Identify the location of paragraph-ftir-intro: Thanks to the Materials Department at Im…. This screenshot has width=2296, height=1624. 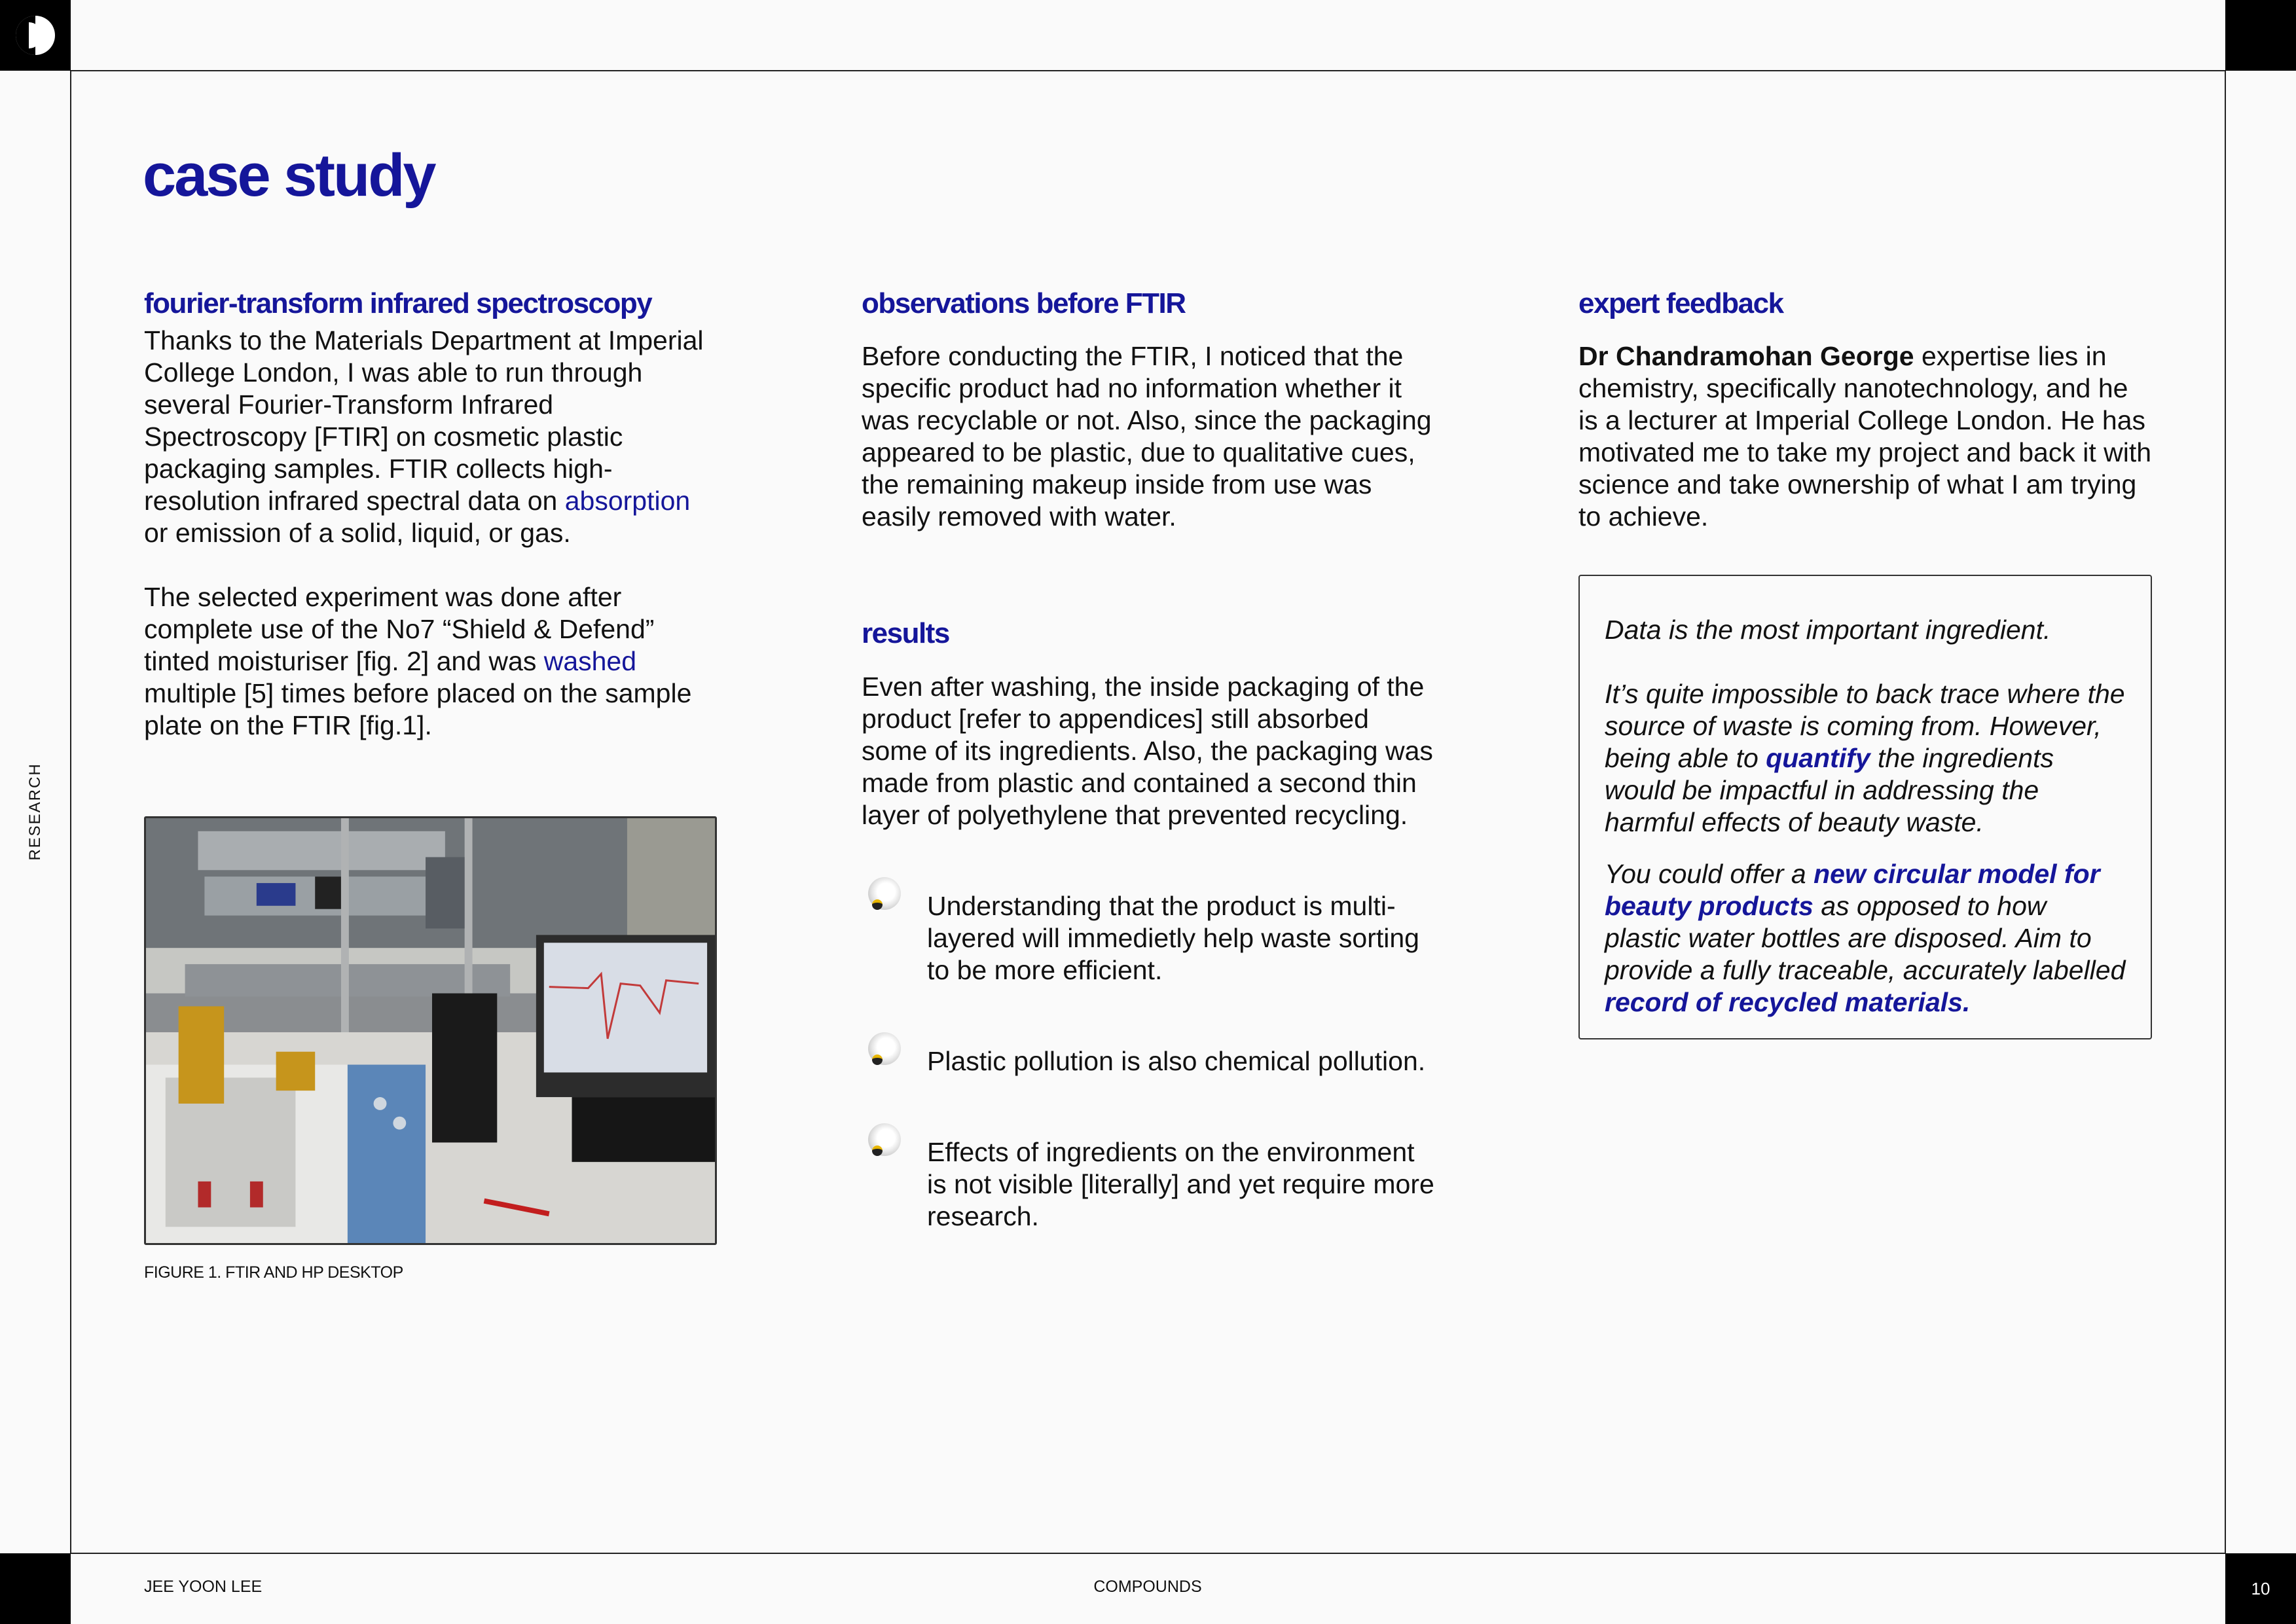
(424, 437).